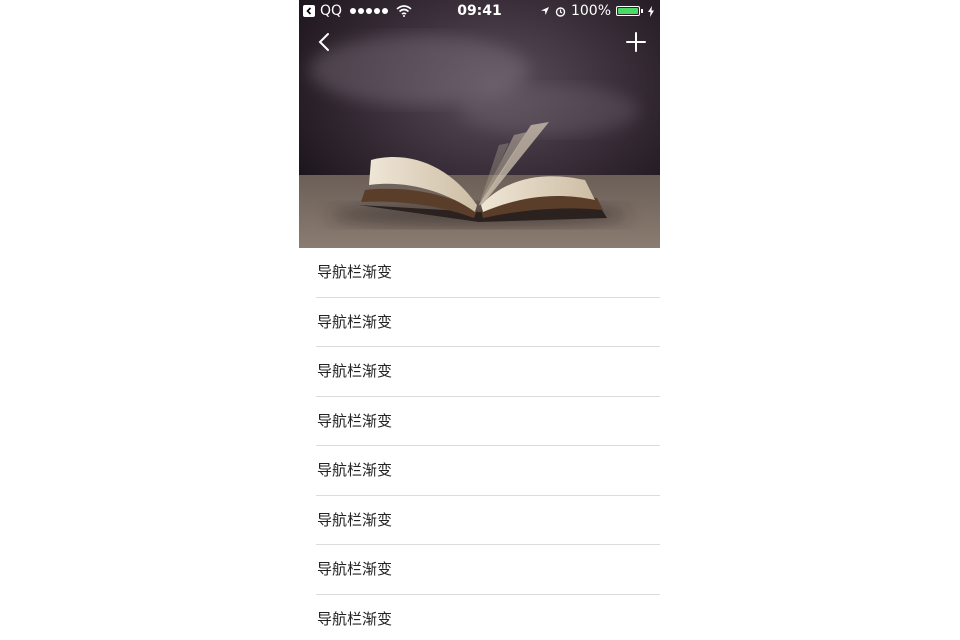 The height and width of the screenshot is (640, 960). Describe the element at coordinates (636, 42) in the screenshot. I see `plus-icon` at that location.